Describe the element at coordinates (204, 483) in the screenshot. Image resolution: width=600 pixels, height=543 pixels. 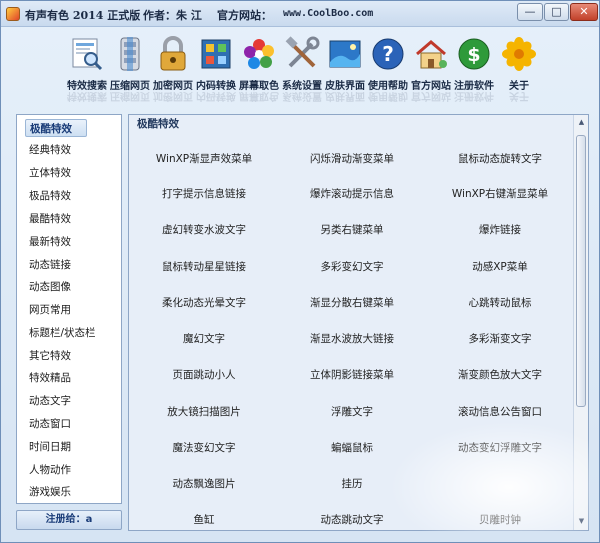
I see `effect-item: 动态飘逸图片` at that location.